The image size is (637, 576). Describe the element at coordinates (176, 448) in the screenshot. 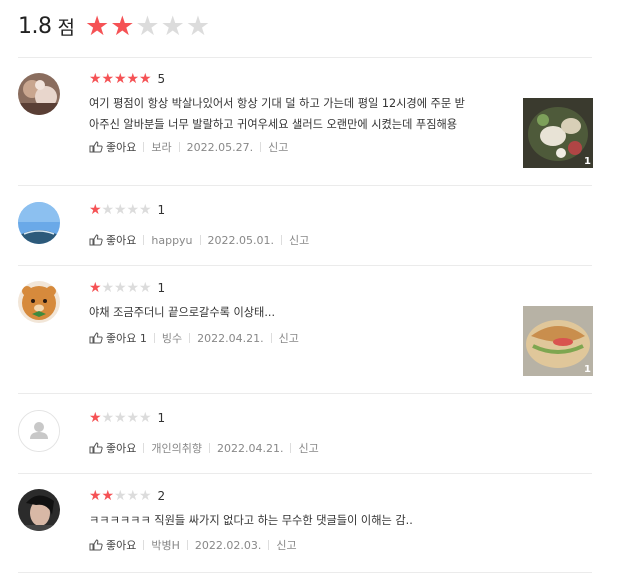

I see `review-author: 개인의취향` at that location.